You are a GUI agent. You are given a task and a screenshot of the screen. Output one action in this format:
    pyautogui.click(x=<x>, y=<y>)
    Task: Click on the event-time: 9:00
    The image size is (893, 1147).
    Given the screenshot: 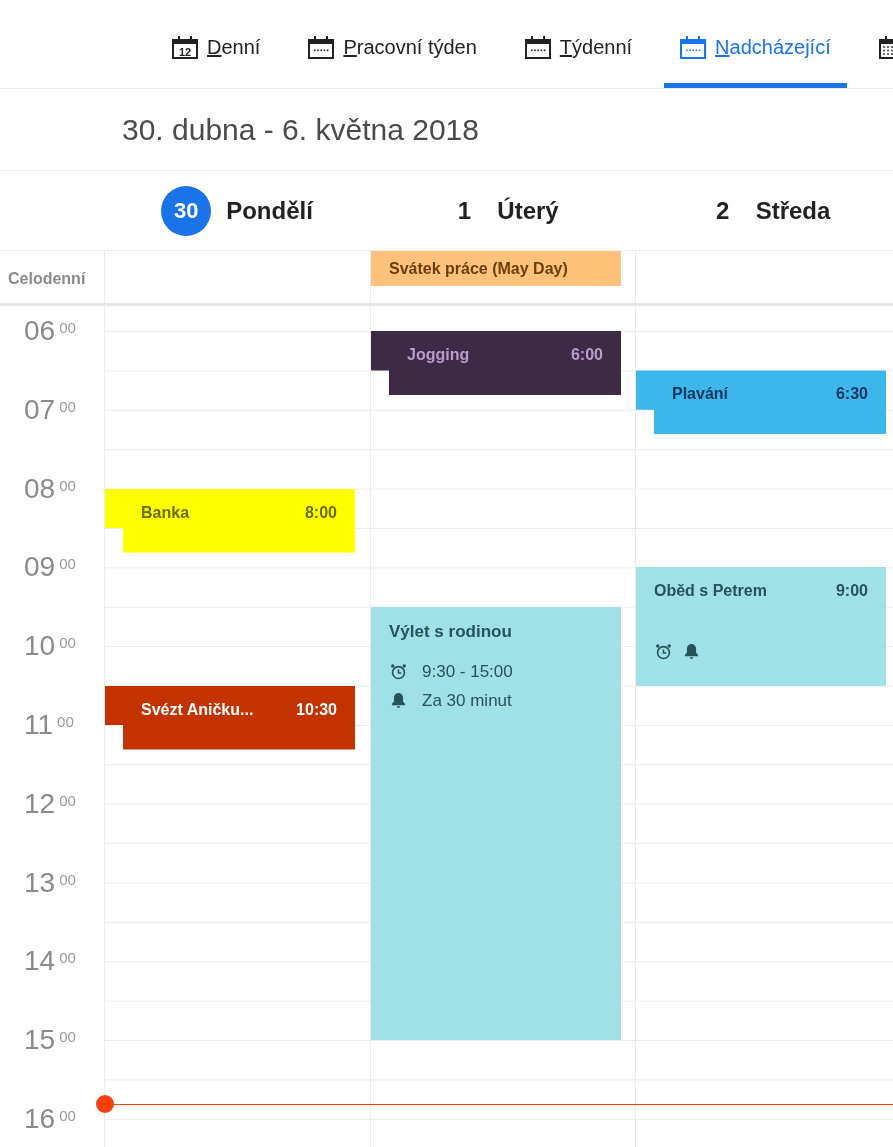 What is the action you would take?
    pyautogui.click(x=851, y=591)
    